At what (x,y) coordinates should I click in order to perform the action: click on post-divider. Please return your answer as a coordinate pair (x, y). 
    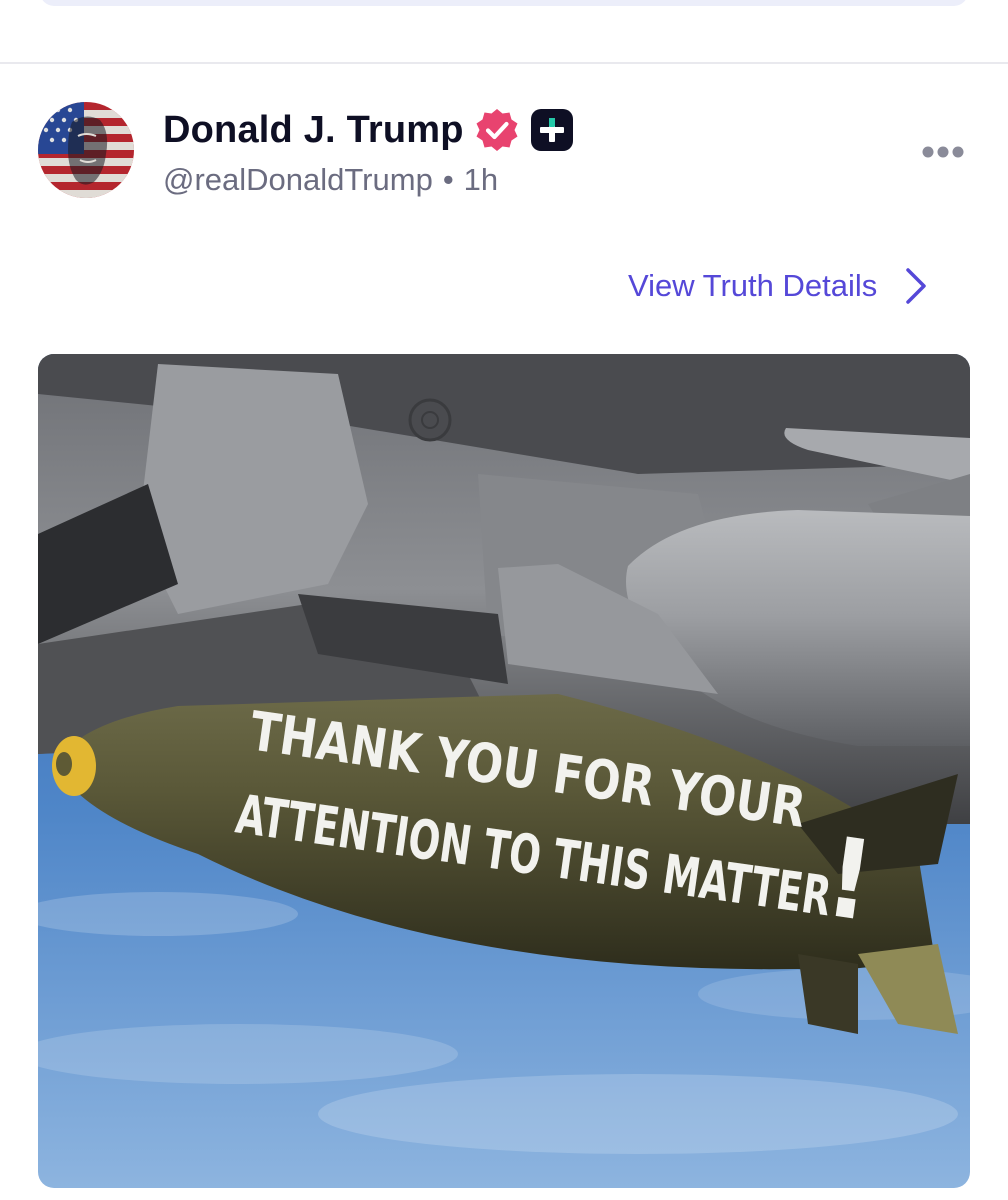
    Looking at the image, I should click on (504, 63).